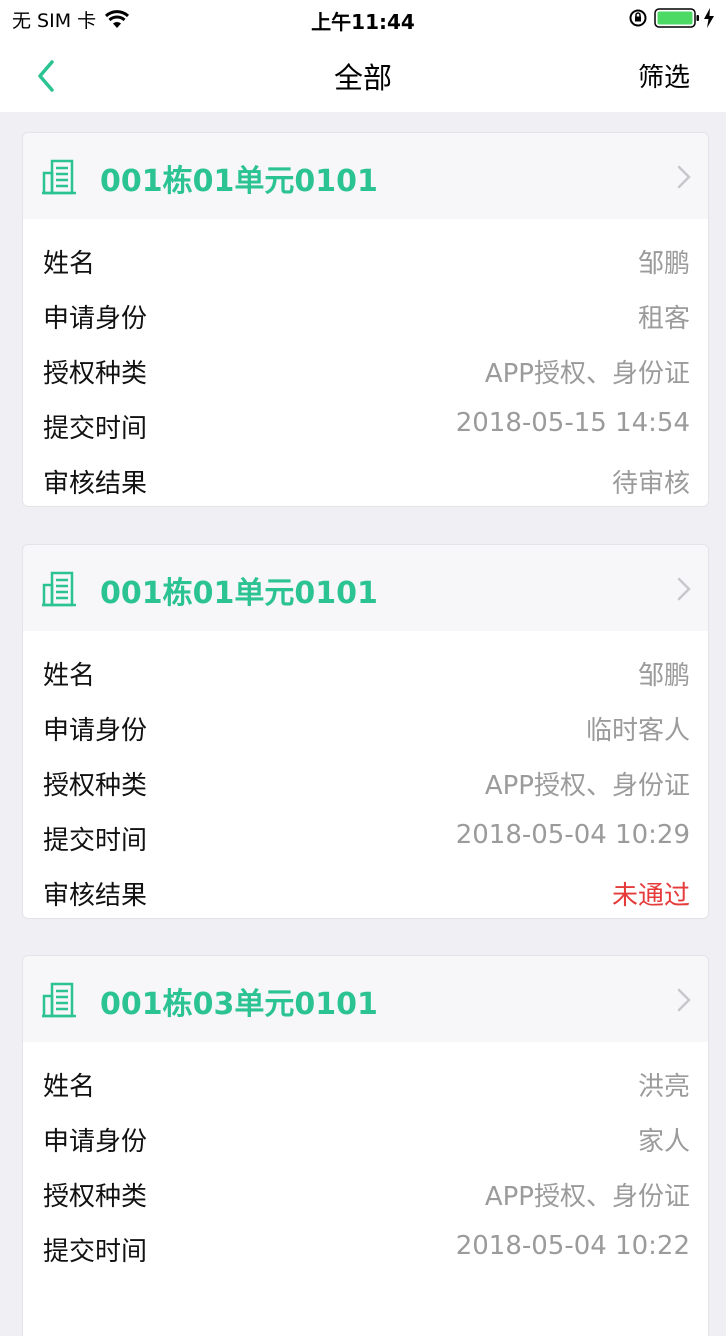 This screenshot has width=726, height=1336. Describe the element at coordinates (365, 725) in the screenshot. I see `row-identity: 申请身份 临时客人` at that location.